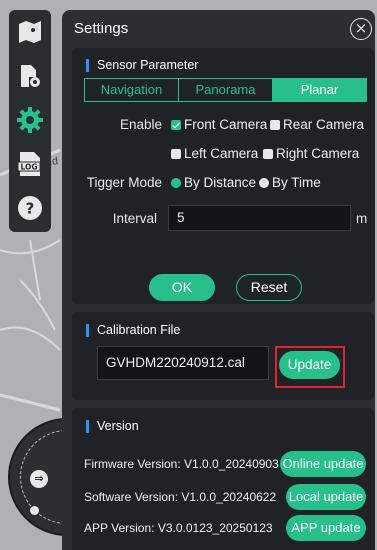 This screenshot has height=550, width=377. Describe the element at coordinates (296, 182) in the screenshot. I see `by-time-label: By Time` at that location.